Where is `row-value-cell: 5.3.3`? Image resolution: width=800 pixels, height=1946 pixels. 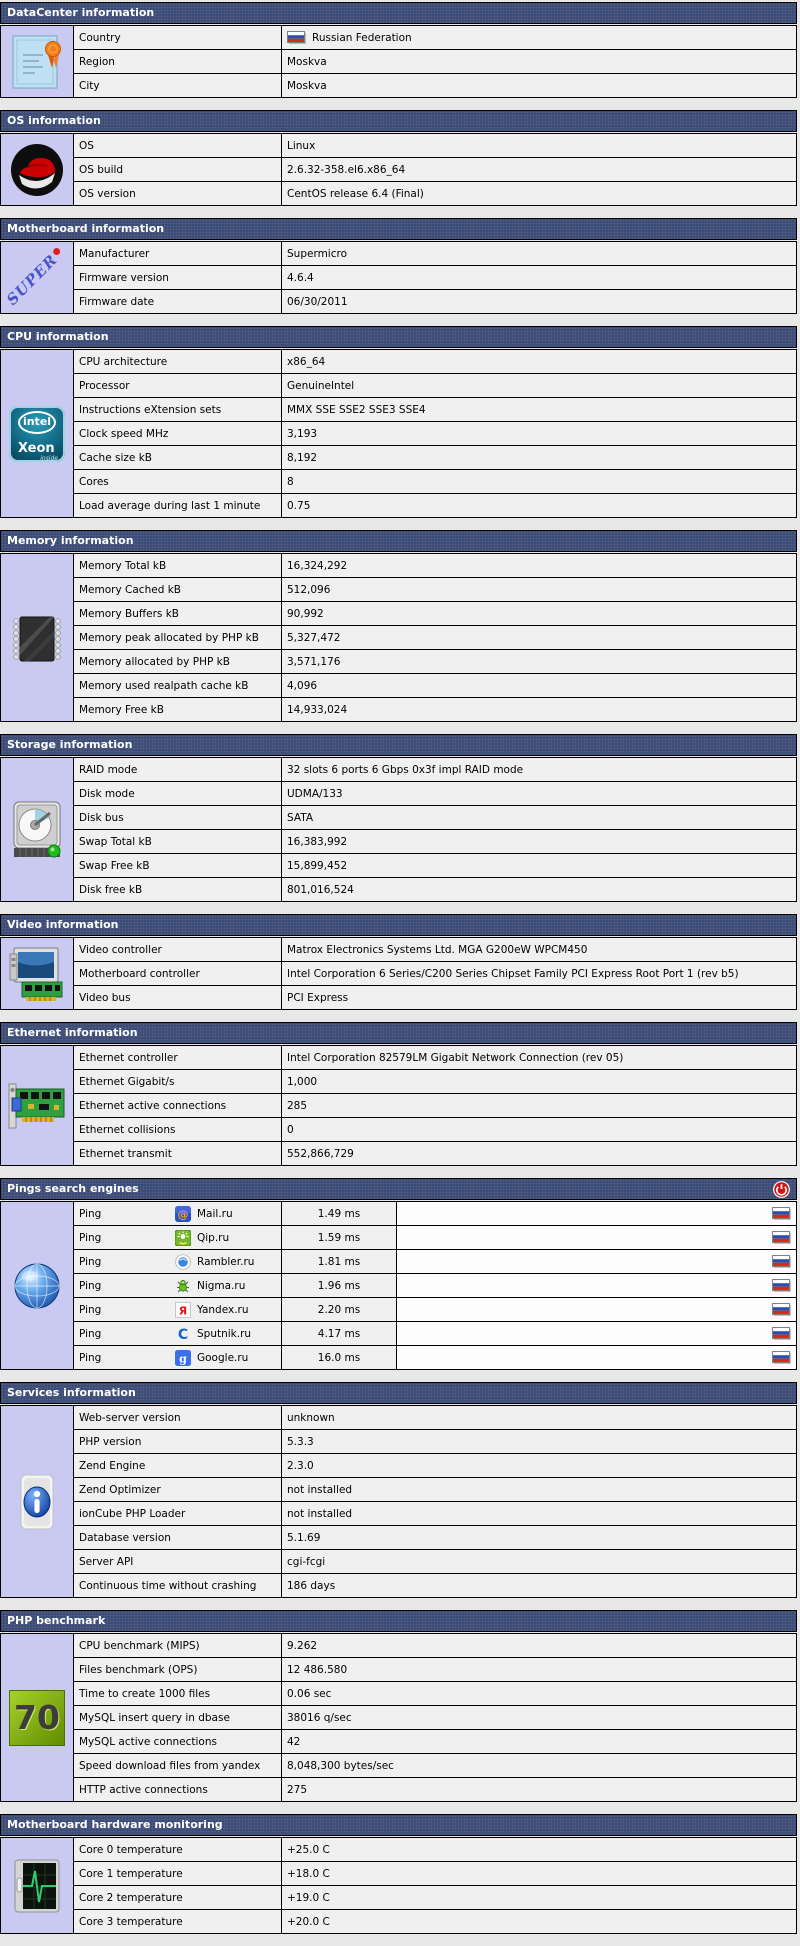
row-value-cell: 5.3.3 is located at coordinates (539, 1441).